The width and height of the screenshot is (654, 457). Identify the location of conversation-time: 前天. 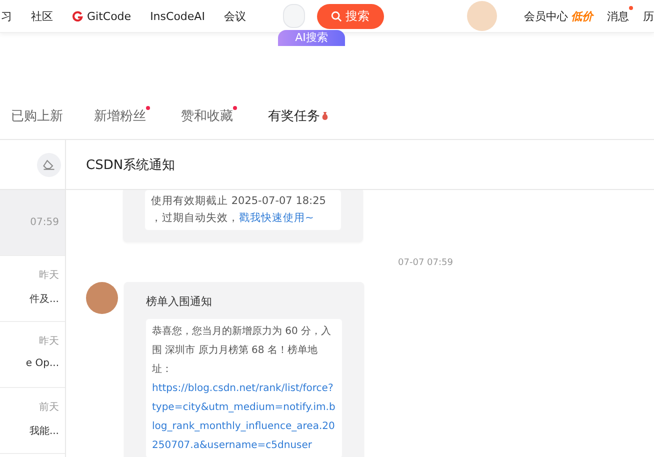
(49, 407).